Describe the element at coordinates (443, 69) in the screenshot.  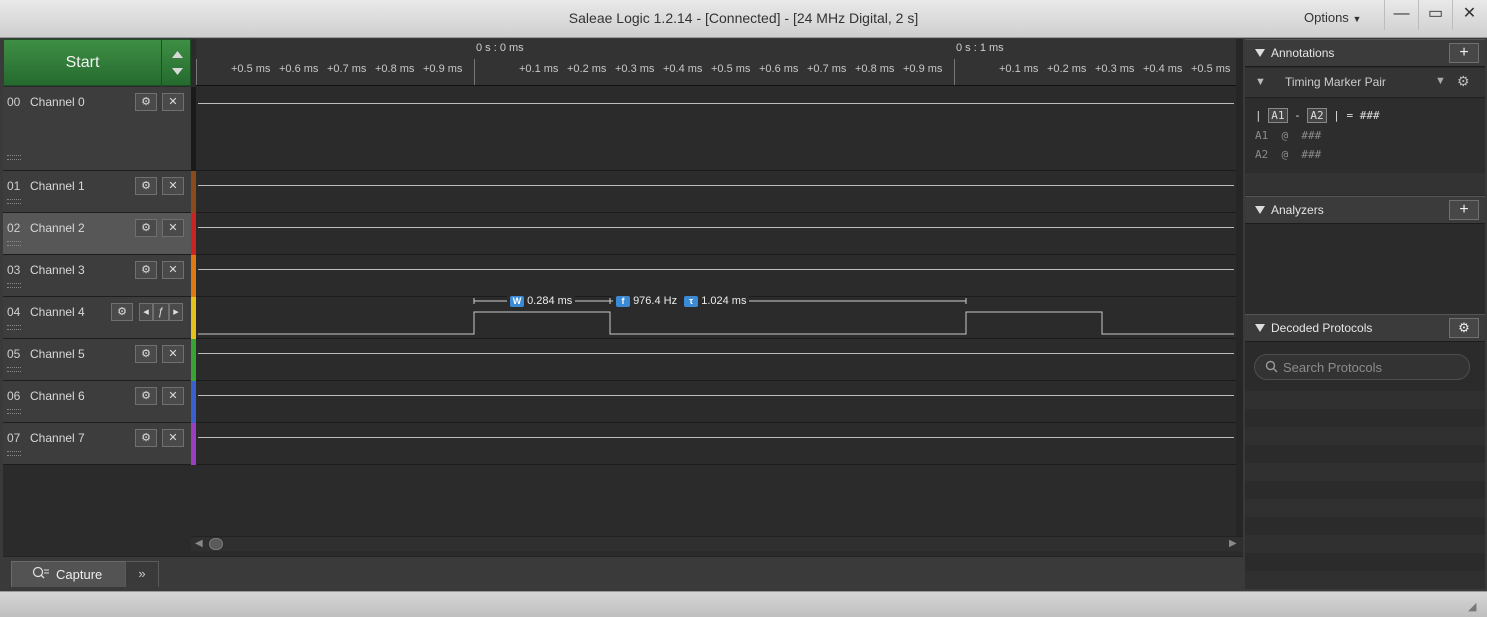
I see `ruler-tick: +0.9 ms` at that location.